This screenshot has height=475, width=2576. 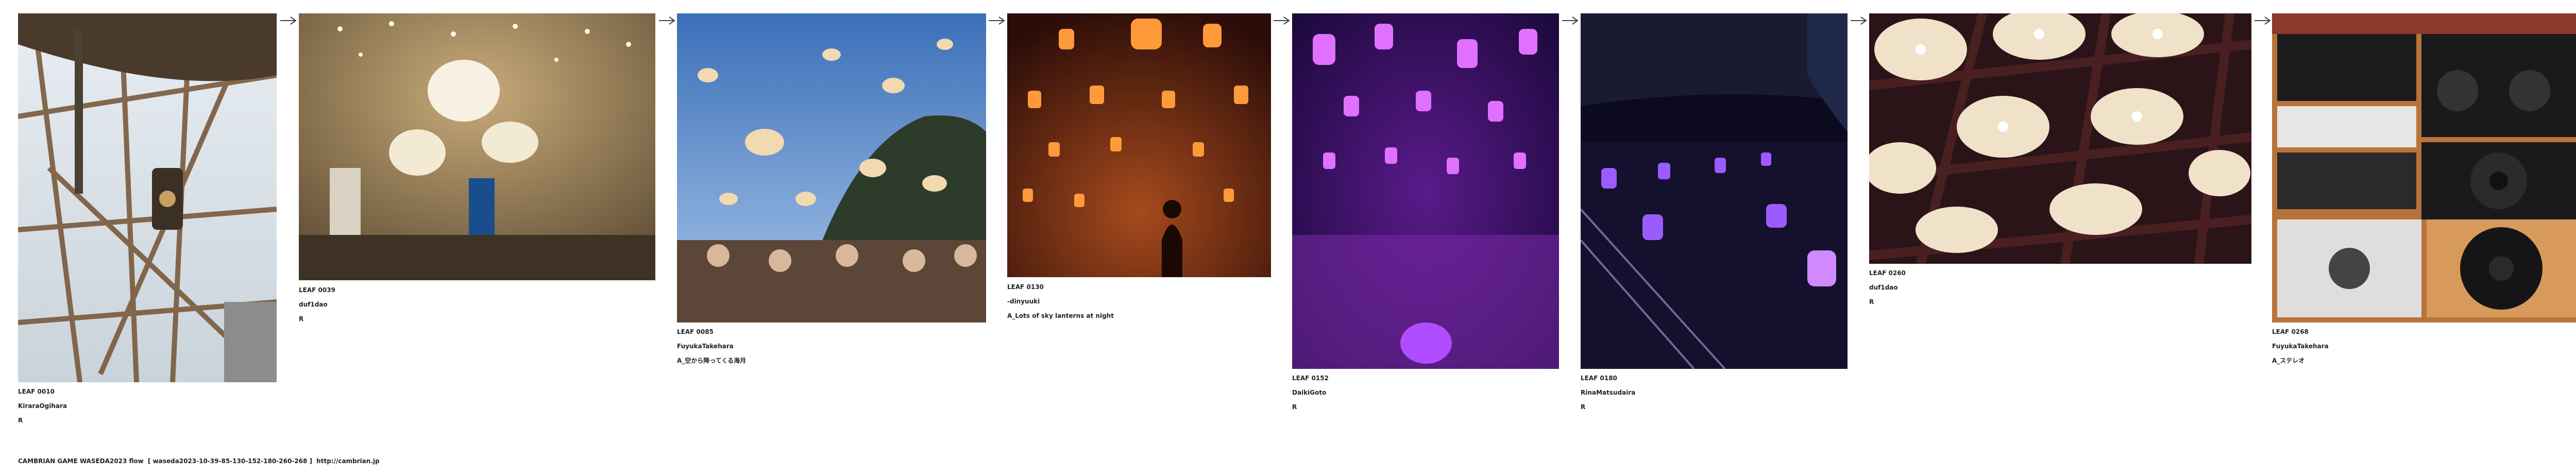 I want to click on leaf-id: LEAF 0268, so click(x=2290, y=331).